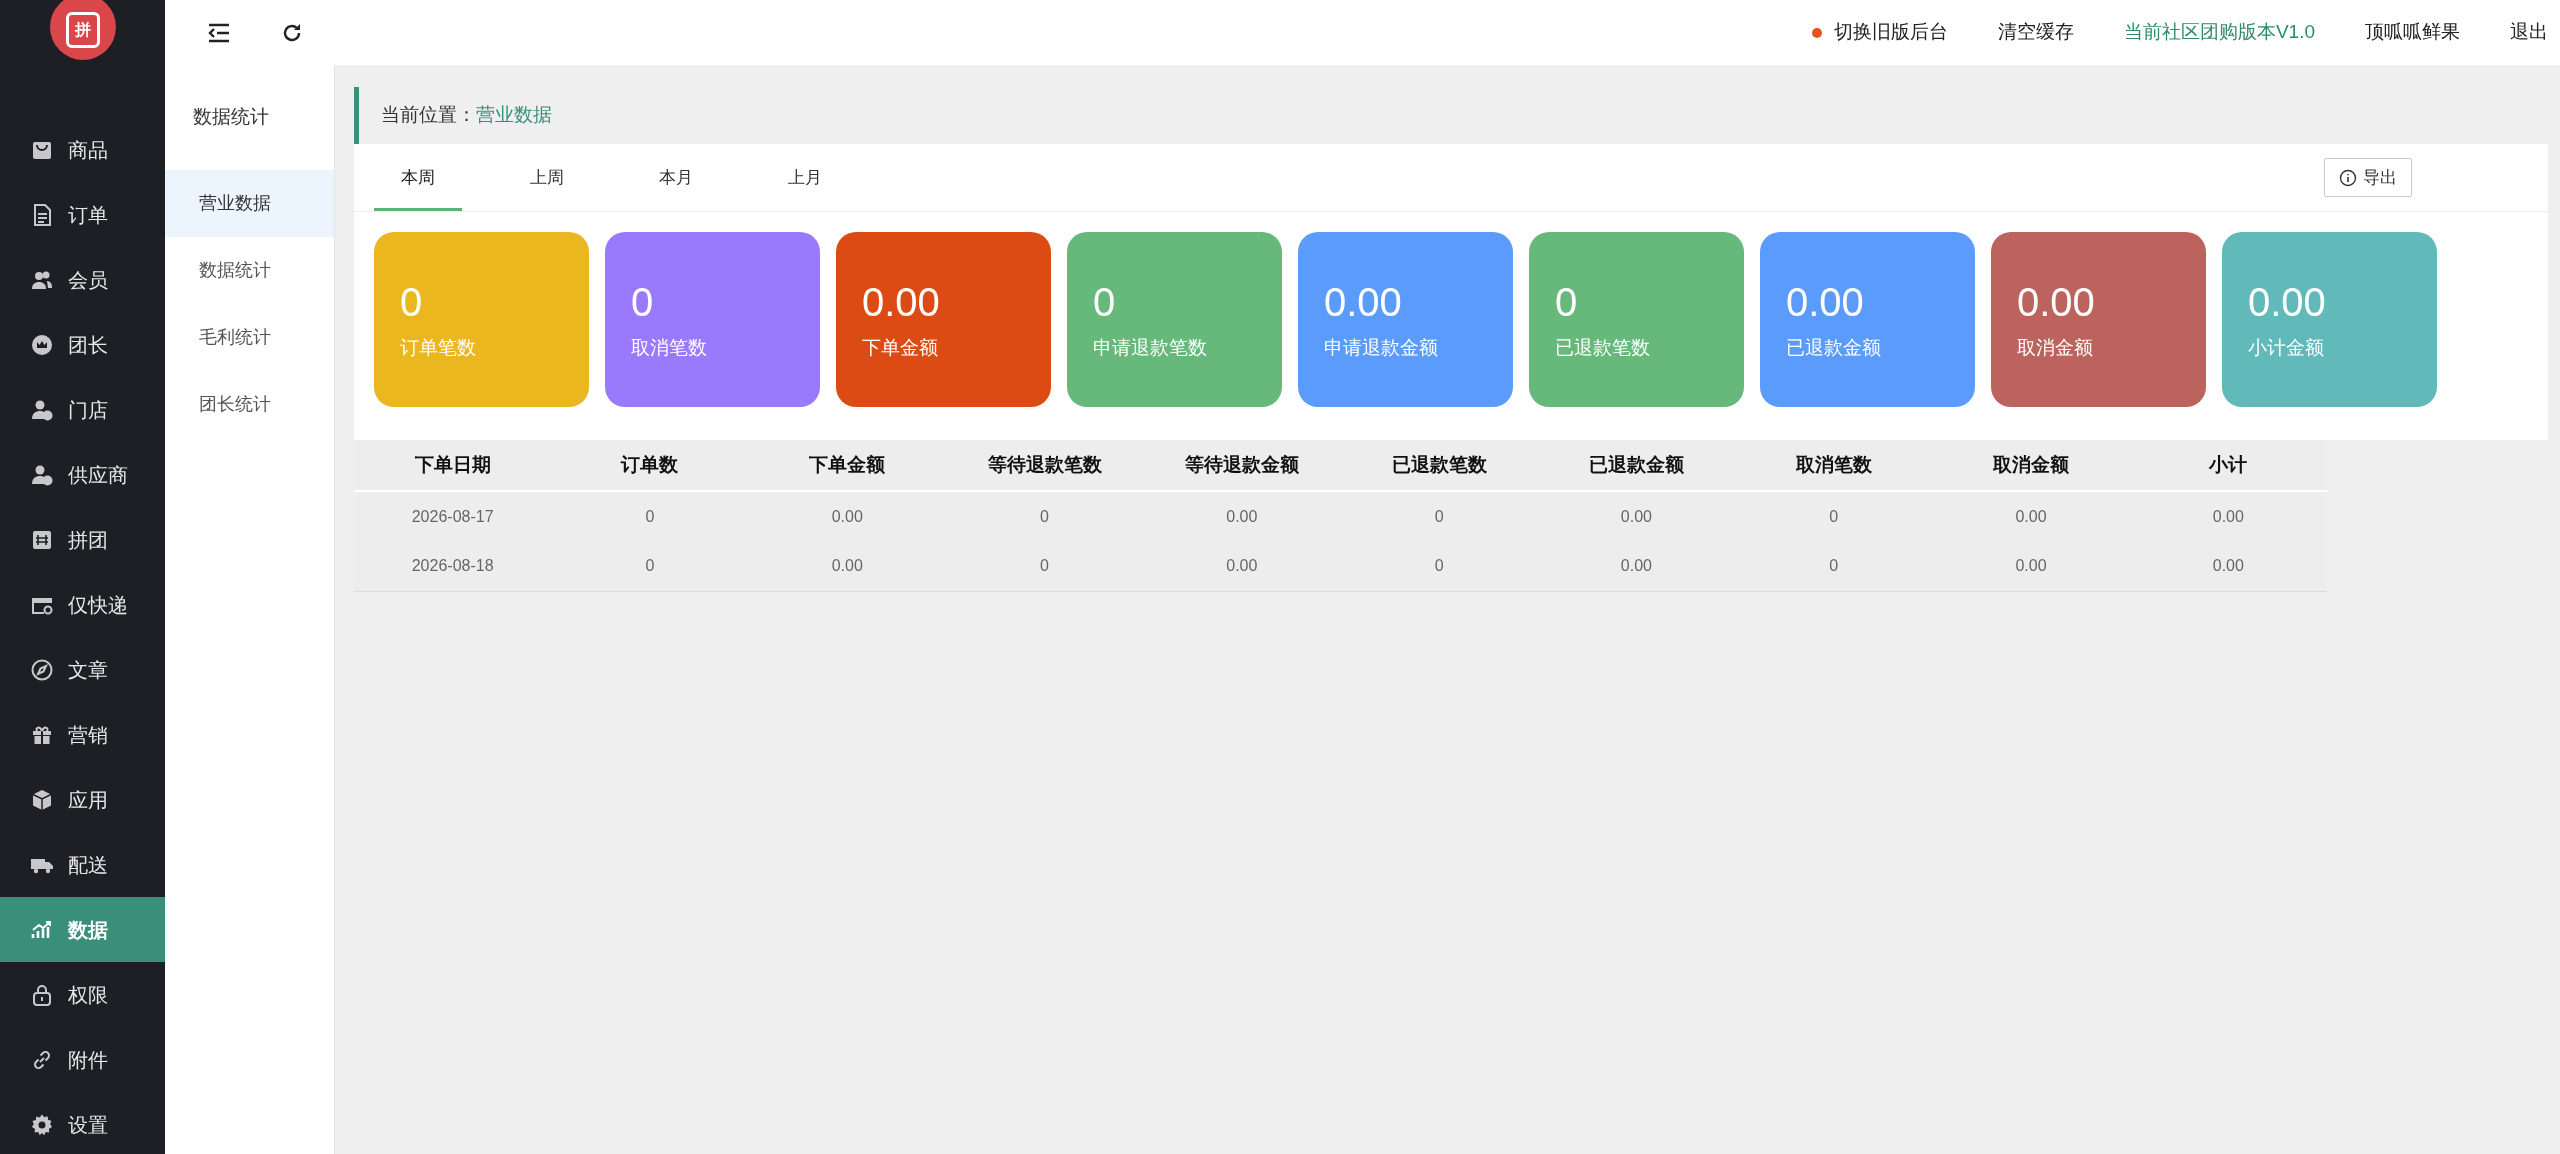 The image size is (2560, 1154). I want to click on lock-icon, so click(42, 994).